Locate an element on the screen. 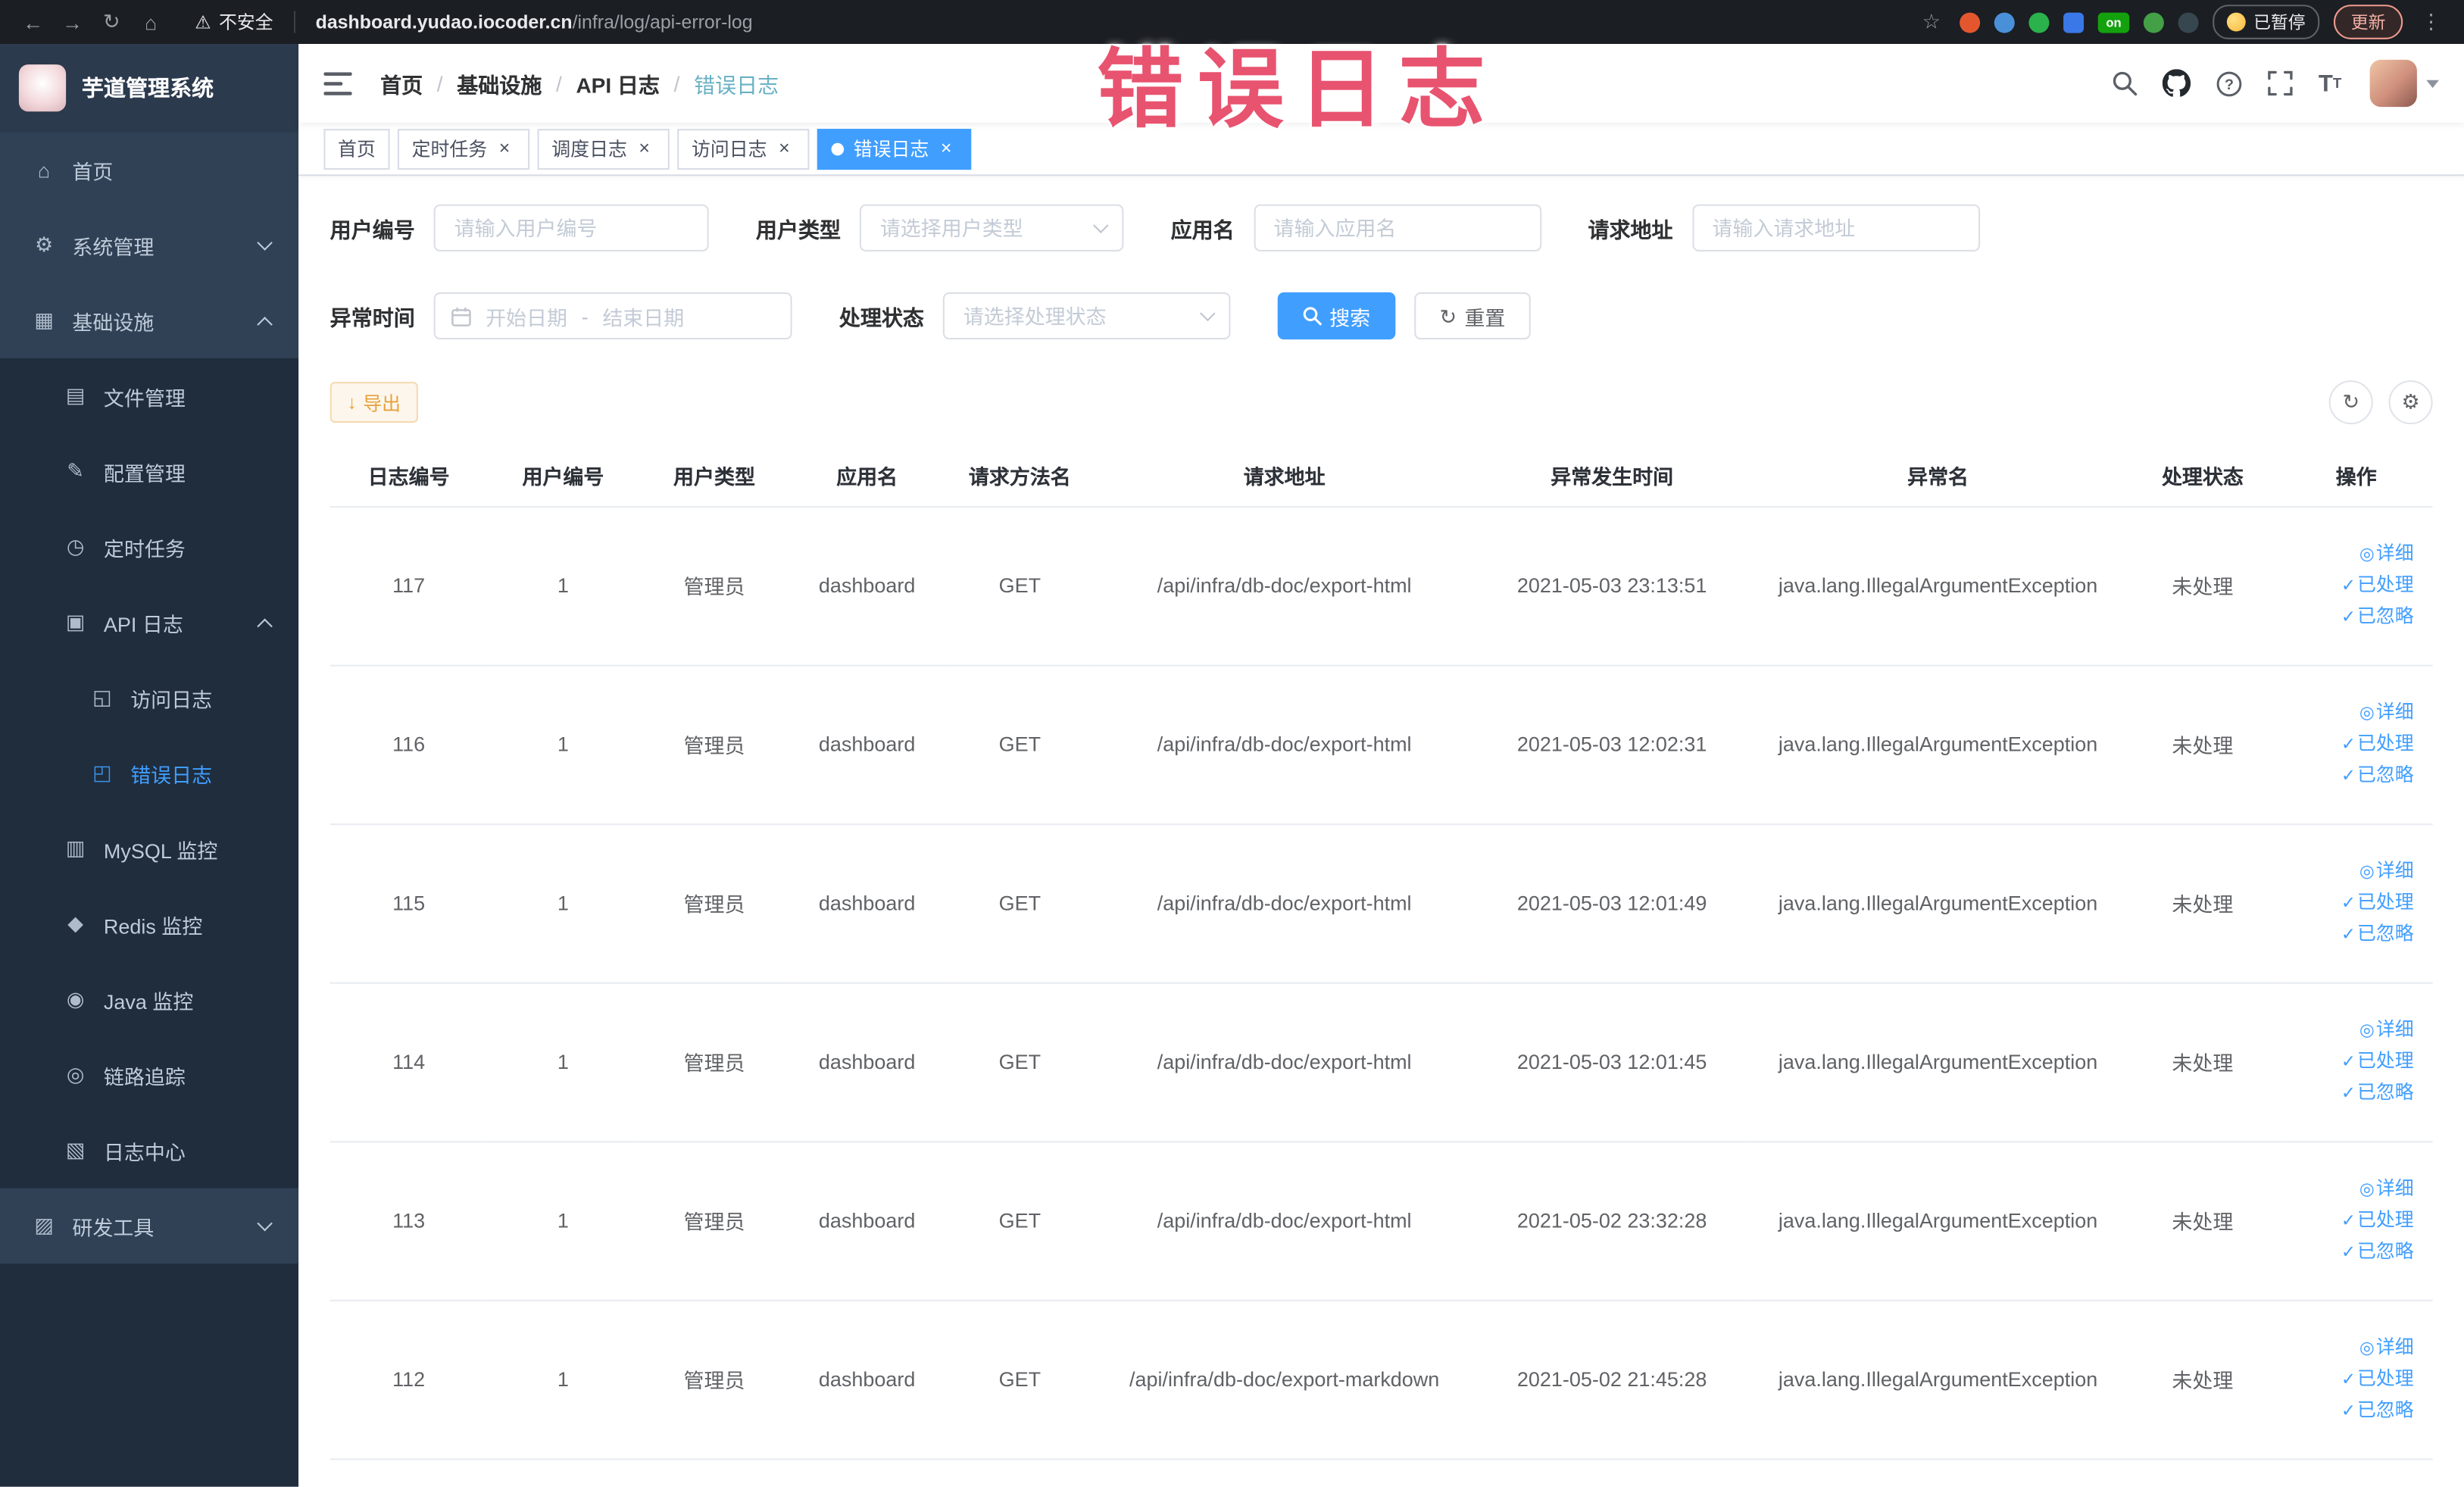  tab-home: 首页 is located at coordinates (356, 149).